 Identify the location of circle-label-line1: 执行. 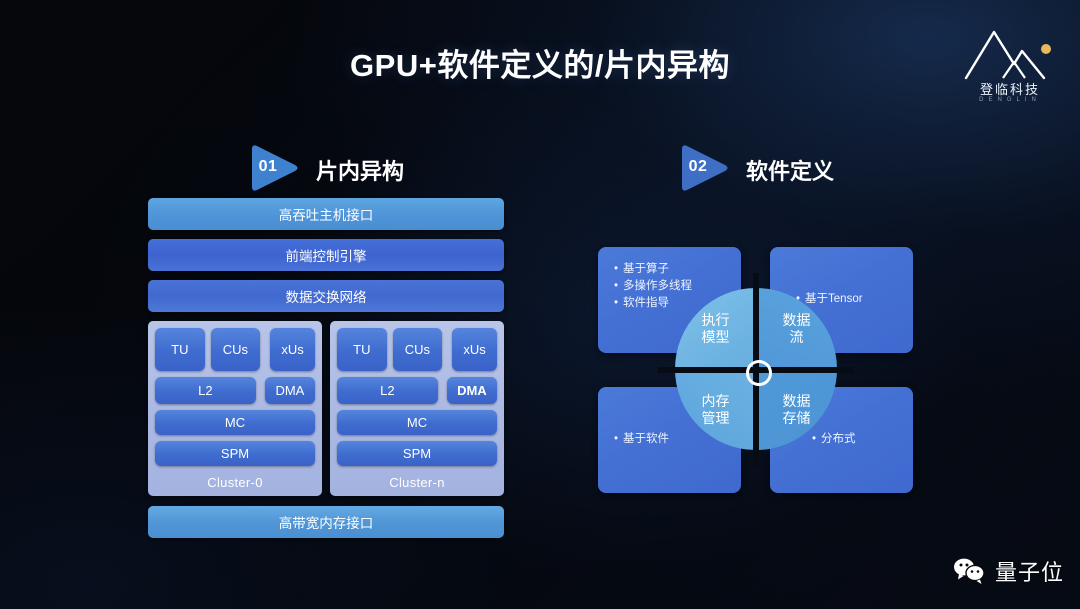
(715, 319).